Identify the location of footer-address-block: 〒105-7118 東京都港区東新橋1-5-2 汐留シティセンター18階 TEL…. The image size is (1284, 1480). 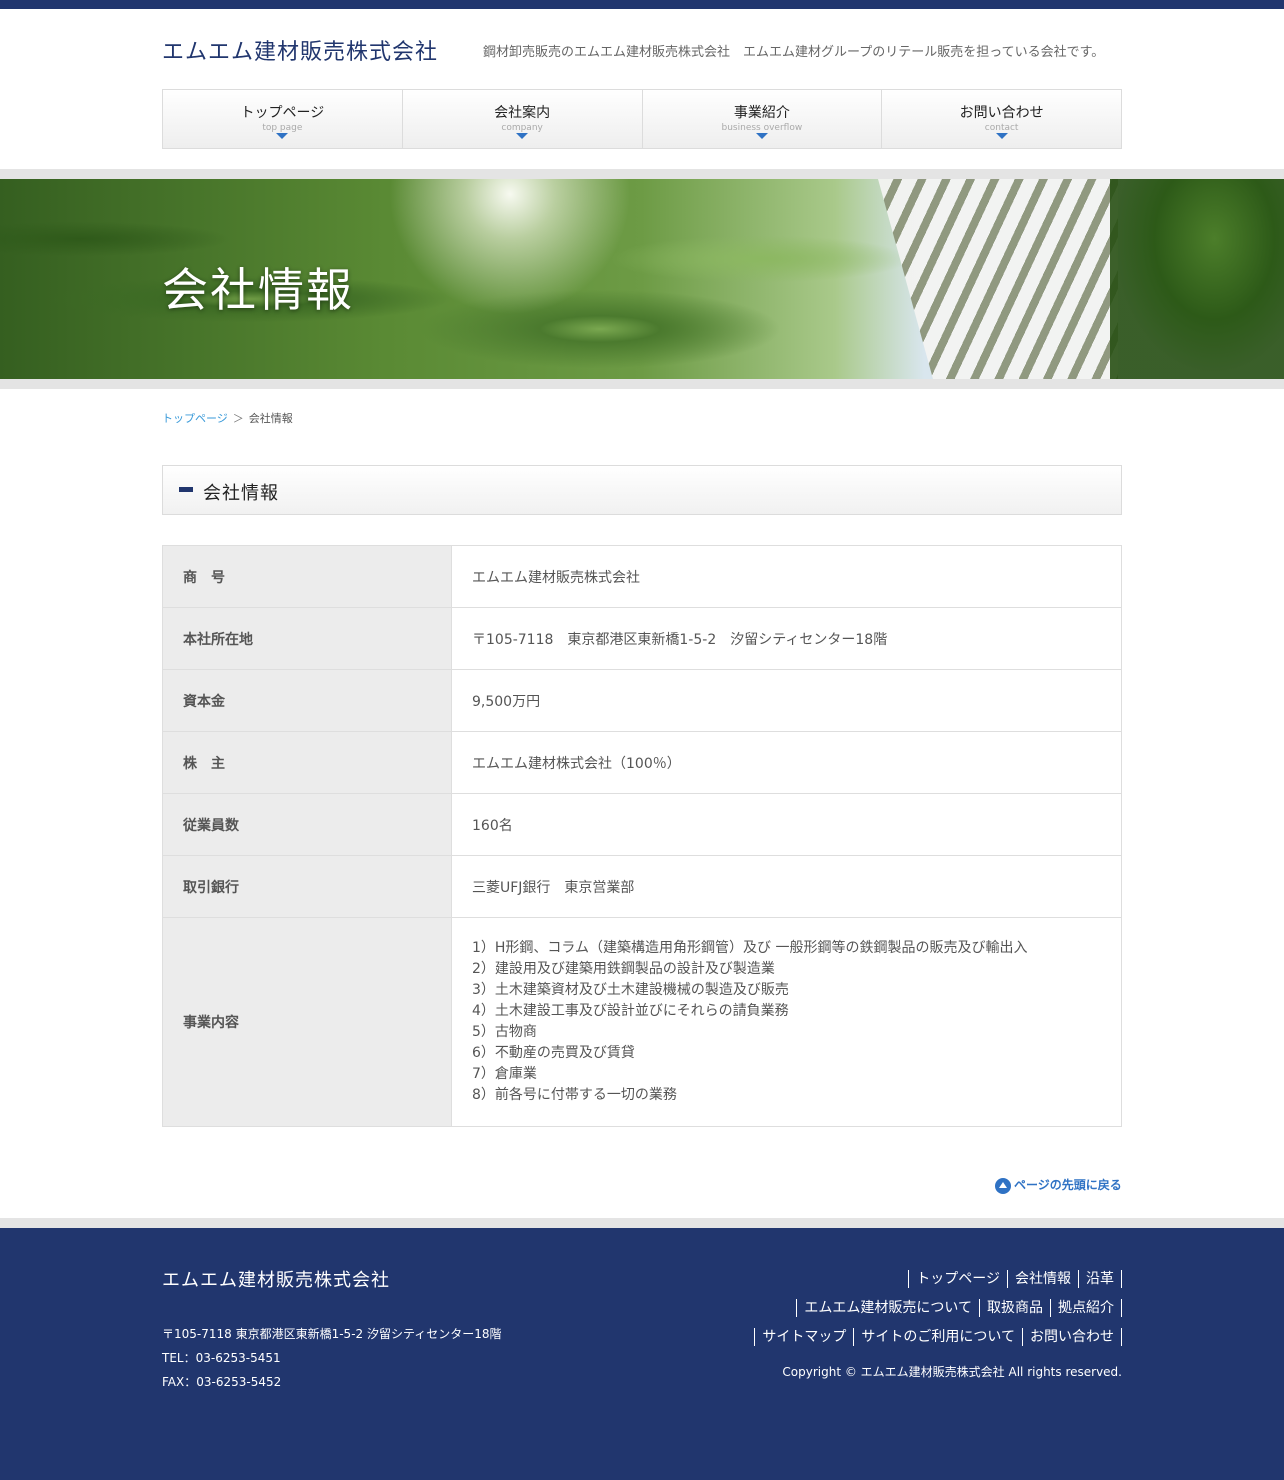
(332, 1358).